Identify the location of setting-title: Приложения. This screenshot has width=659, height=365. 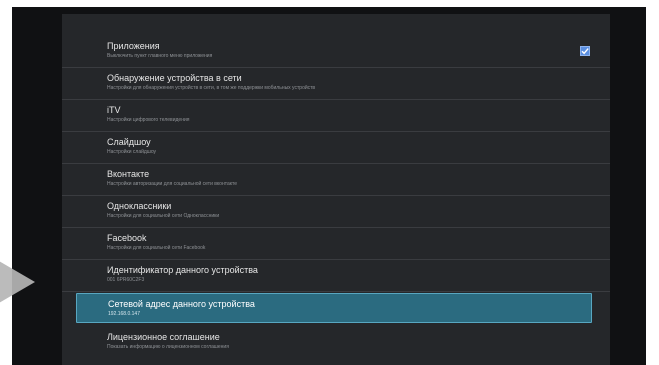
(133, 46).